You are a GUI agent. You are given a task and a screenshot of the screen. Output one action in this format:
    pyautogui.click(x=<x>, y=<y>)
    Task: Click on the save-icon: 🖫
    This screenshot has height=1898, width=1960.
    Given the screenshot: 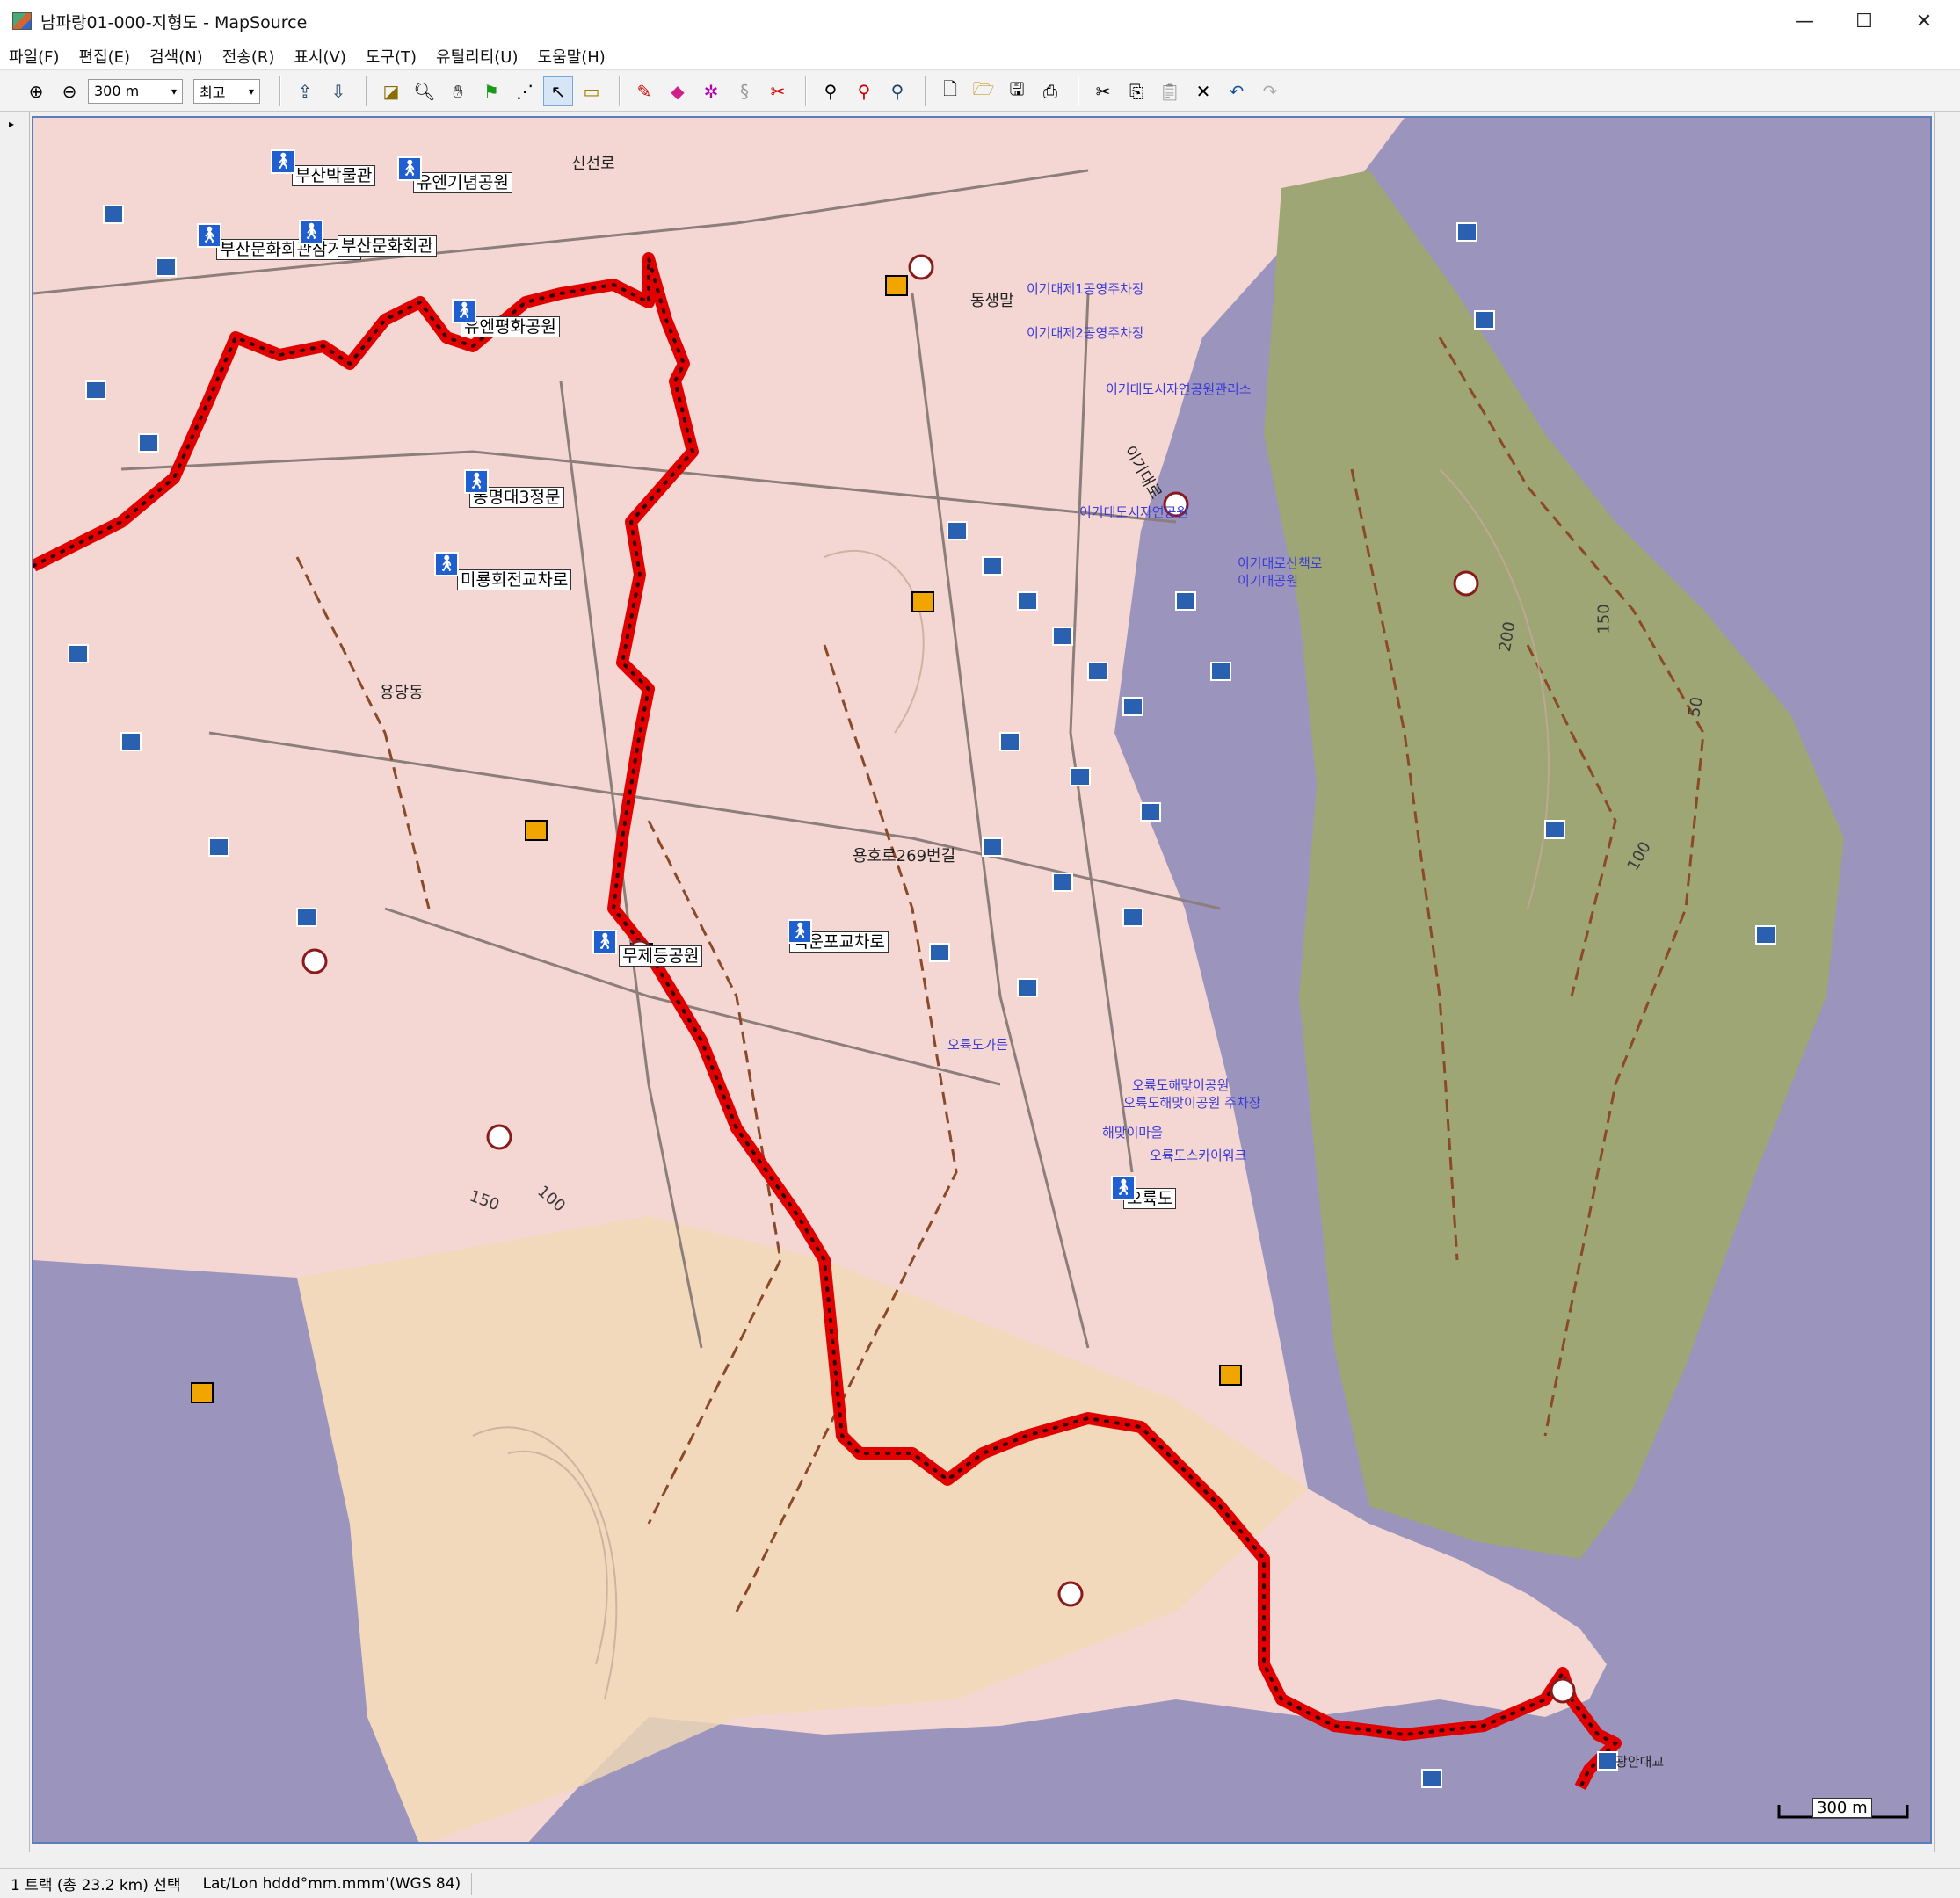 What is the action you would take?
    pyautogui.click(x=1017, y=91)
    